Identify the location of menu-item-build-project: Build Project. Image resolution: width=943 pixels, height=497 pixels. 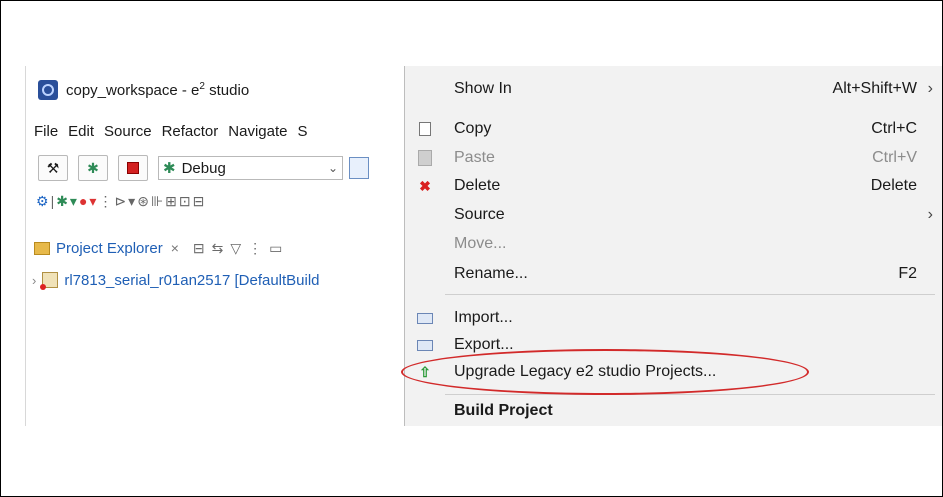
(673, 411).